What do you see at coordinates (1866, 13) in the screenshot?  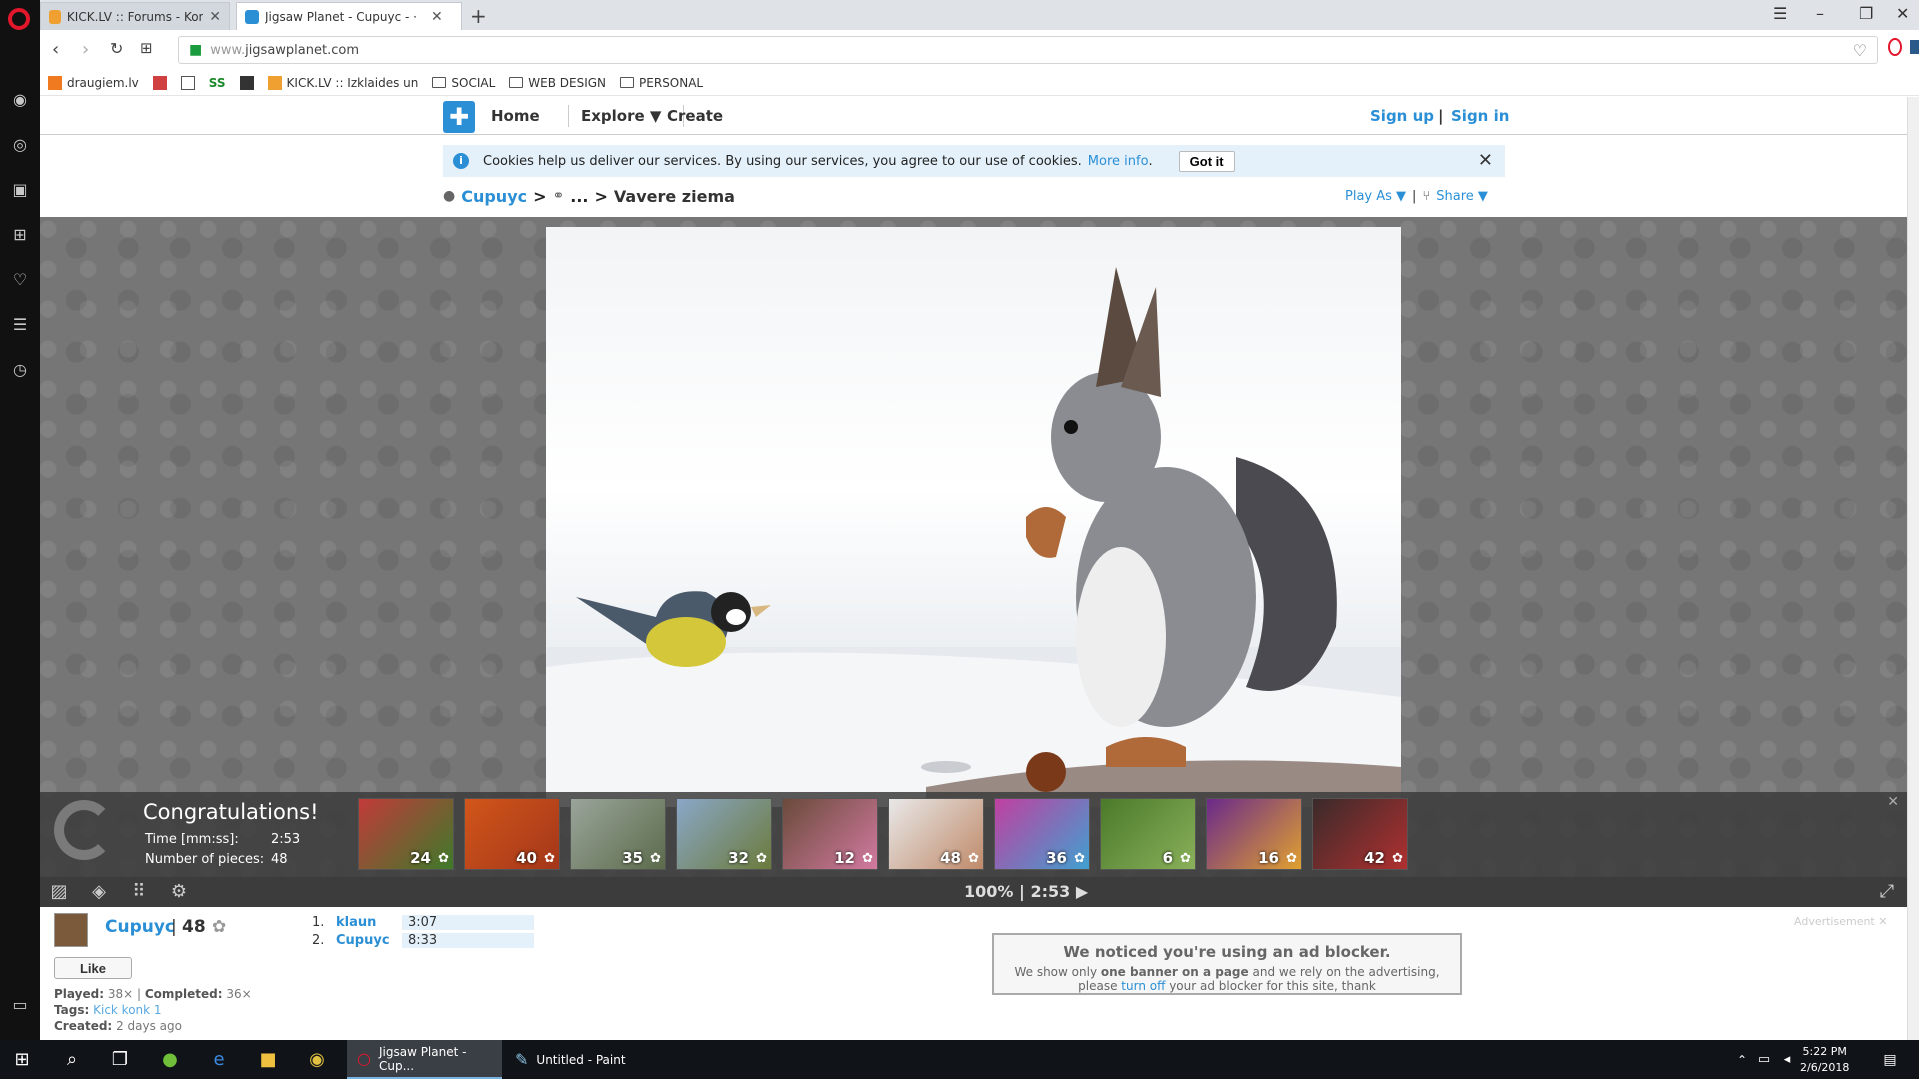 I see `restore-button: ❐` at bounding box center [1866, 13].